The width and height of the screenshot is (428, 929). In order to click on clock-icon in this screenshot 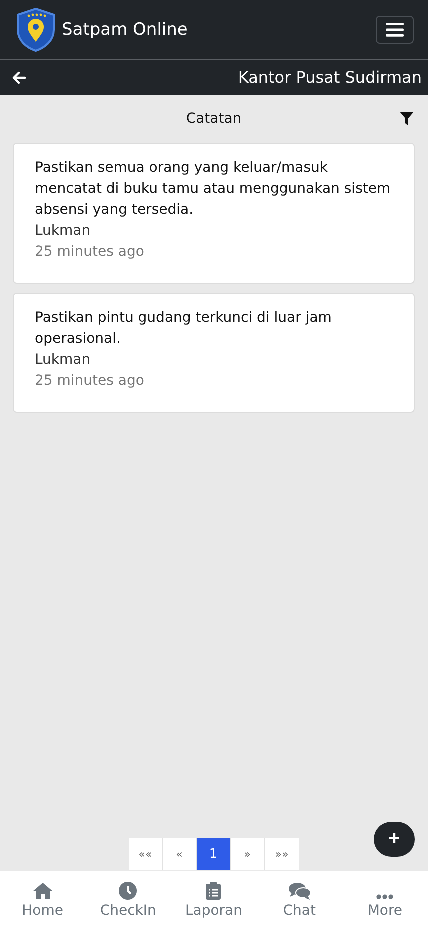, I will do `click(128, 891)`.